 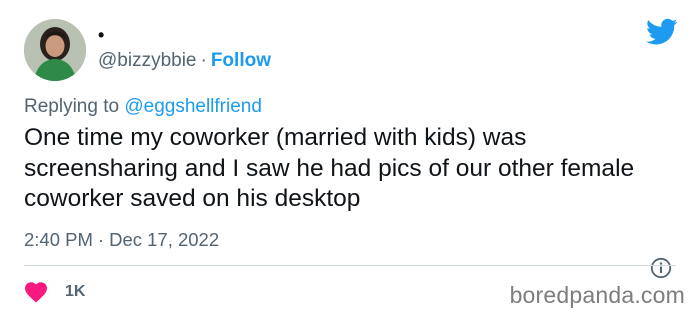 I want to click on follow-button: Follow, so click(x=241, y=60).